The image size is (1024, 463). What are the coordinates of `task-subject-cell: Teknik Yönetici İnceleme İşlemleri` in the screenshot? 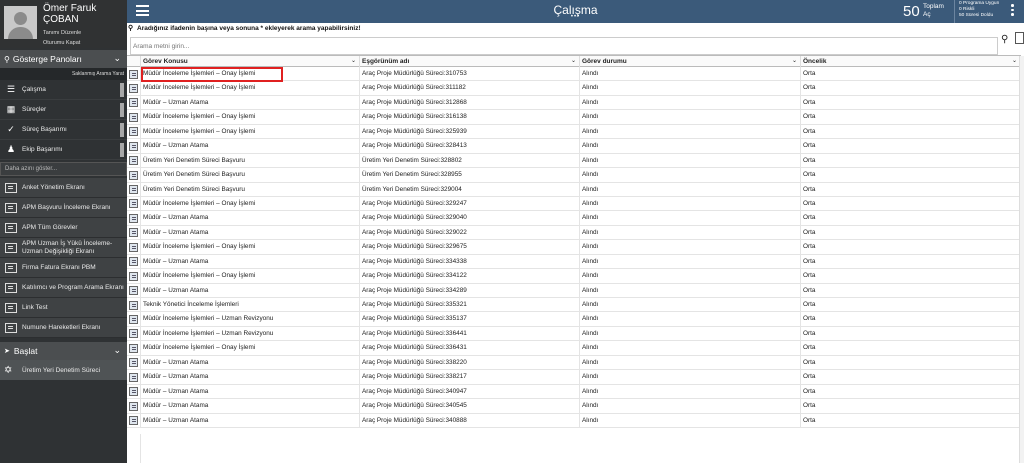 It's located at (250, 305).